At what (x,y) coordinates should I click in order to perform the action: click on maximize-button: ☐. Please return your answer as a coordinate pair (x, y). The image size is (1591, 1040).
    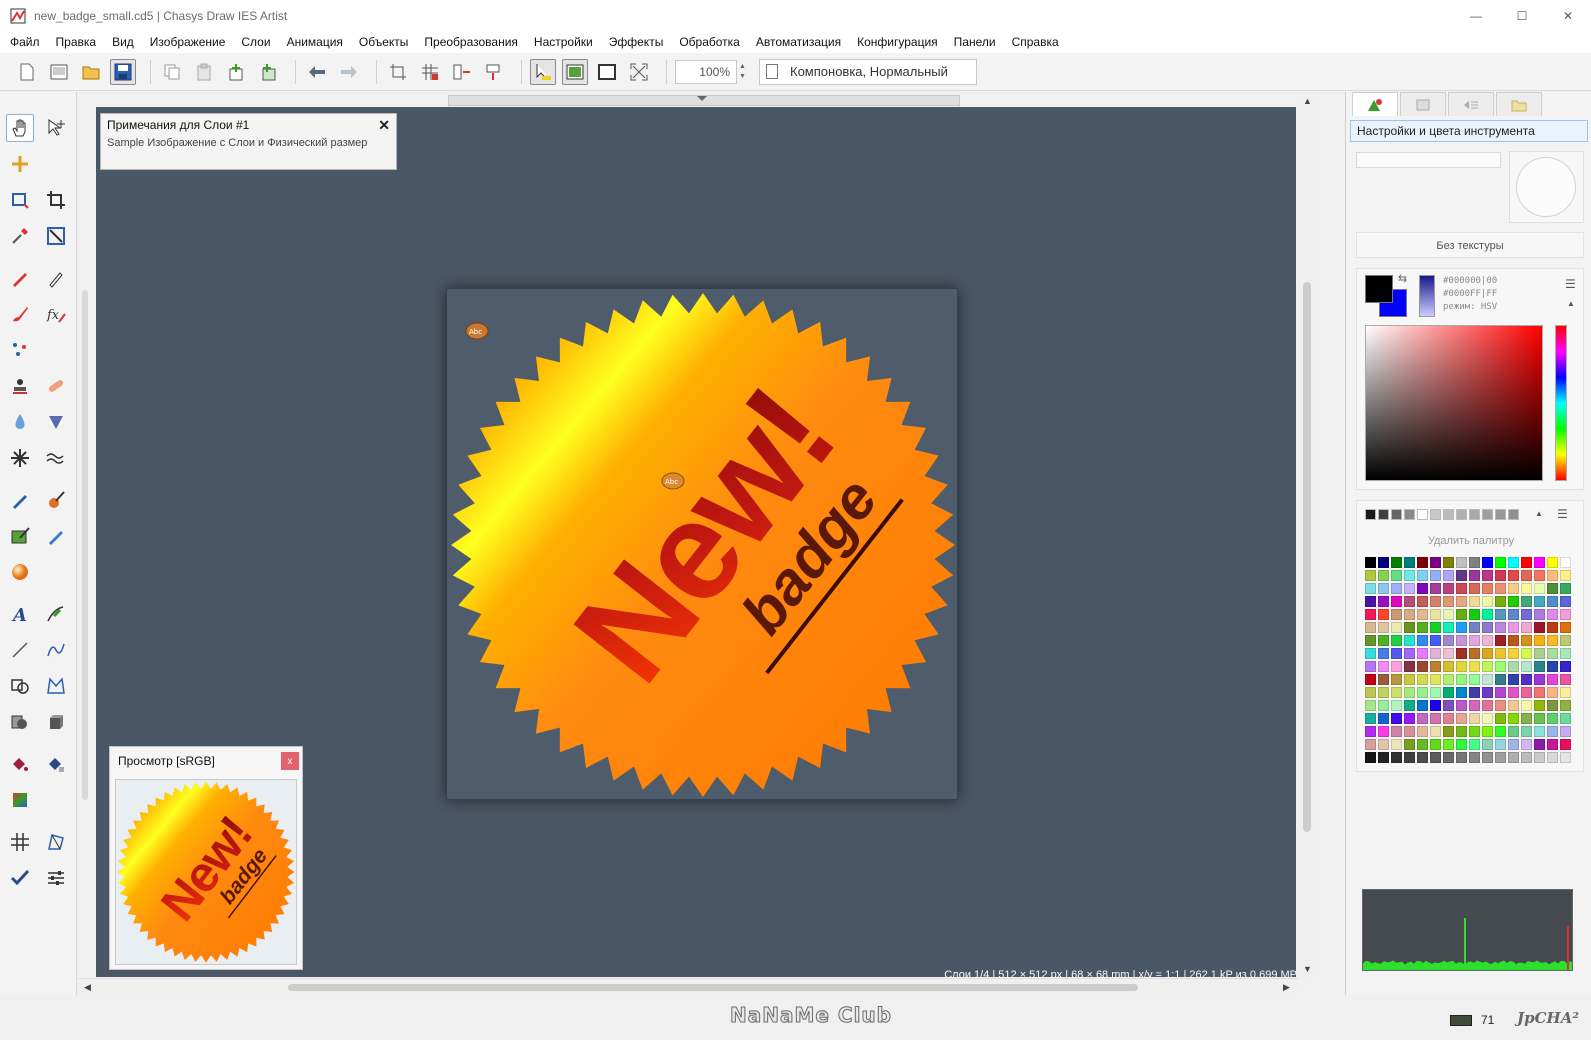
    Looking at the image, I should click on (1522, 15).